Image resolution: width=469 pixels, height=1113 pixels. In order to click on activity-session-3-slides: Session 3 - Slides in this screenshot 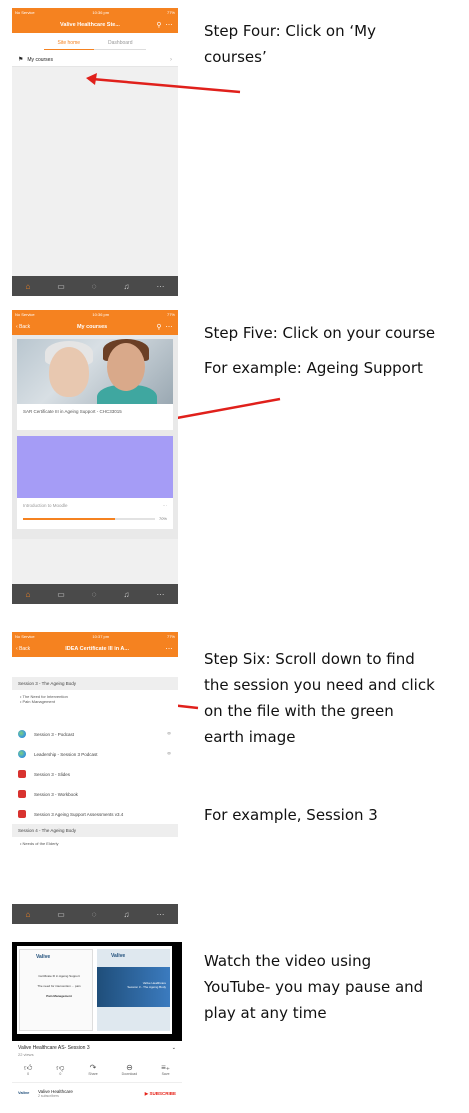, I will do `click(95, 774)`.